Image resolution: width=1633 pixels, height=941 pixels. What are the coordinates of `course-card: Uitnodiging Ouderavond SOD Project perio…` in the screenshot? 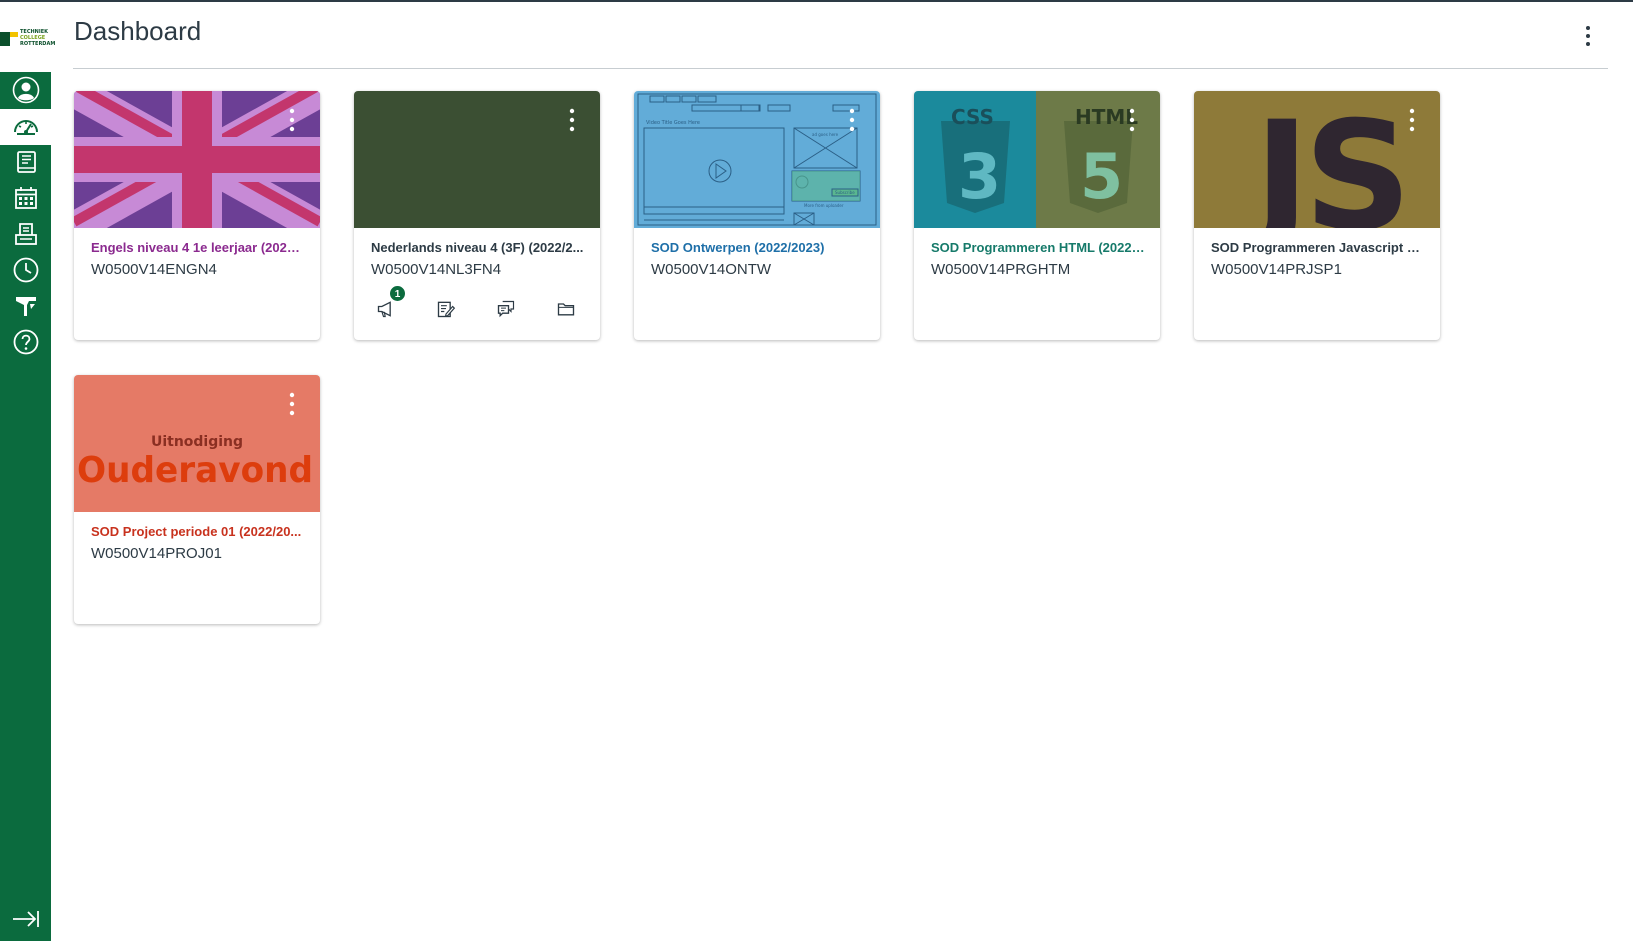 It's located at (197, 499).